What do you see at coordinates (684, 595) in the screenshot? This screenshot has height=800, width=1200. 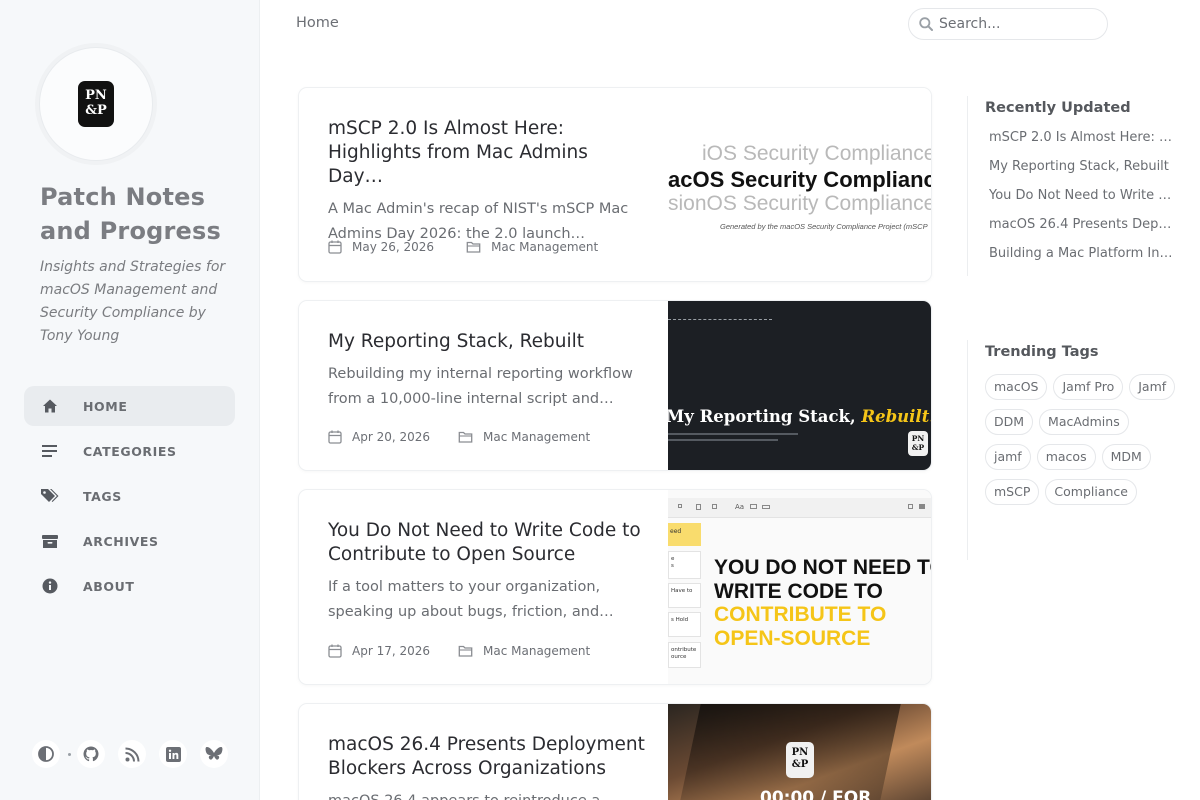 I see `sticky-note: Have to` at bounding box center [684, 595].